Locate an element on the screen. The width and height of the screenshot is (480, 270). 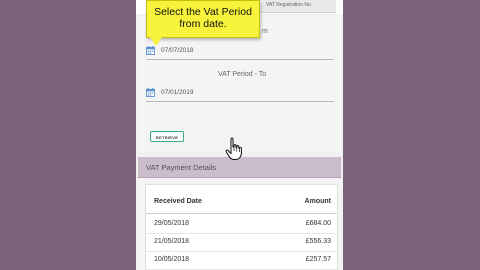
pointer-hand-icon is located at coordinates (233, 148).